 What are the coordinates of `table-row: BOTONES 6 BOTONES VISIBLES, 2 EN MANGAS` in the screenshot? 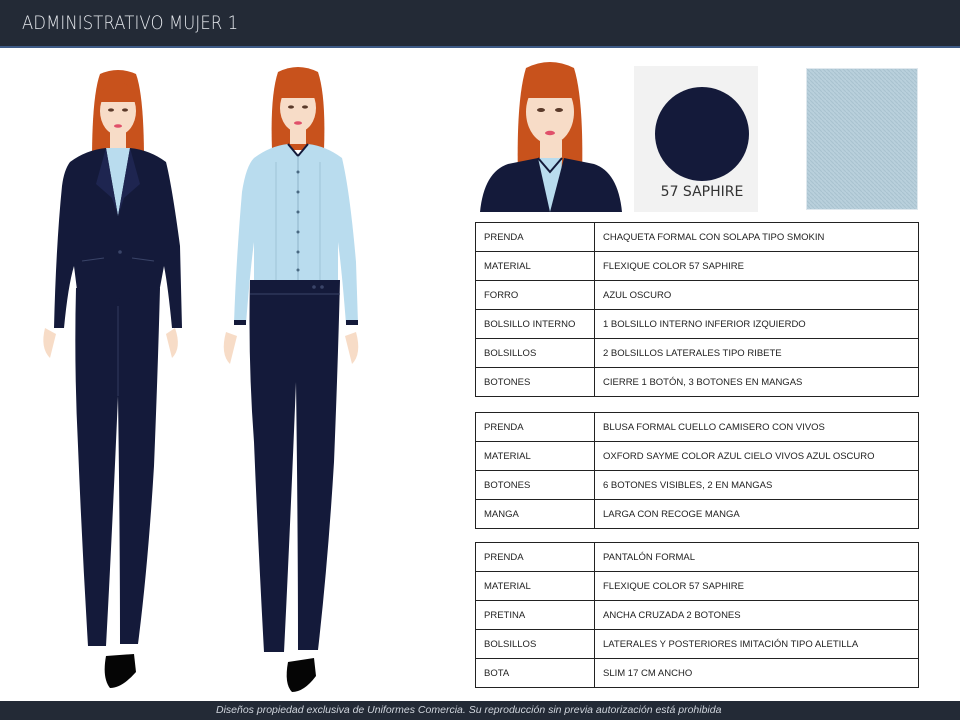 It's located at (697, 485).